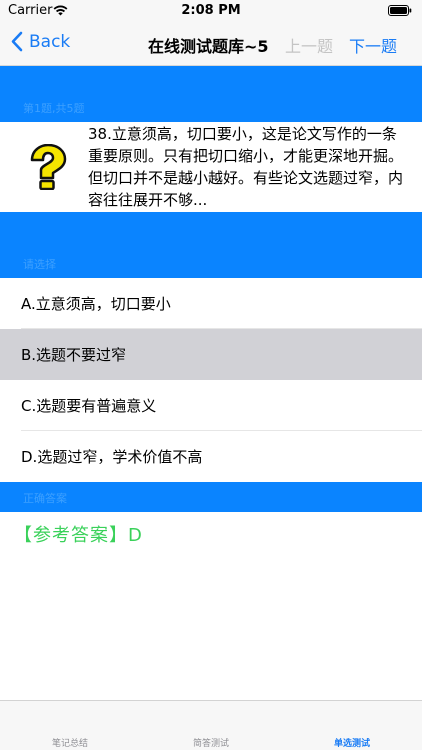 Image resolution: width=422 pixels, height=750 pixels. What do you see at coordinates (211, 245) in the screenshot?
I see `options-header-bar: 请选择` at bounding box center [211, 245].